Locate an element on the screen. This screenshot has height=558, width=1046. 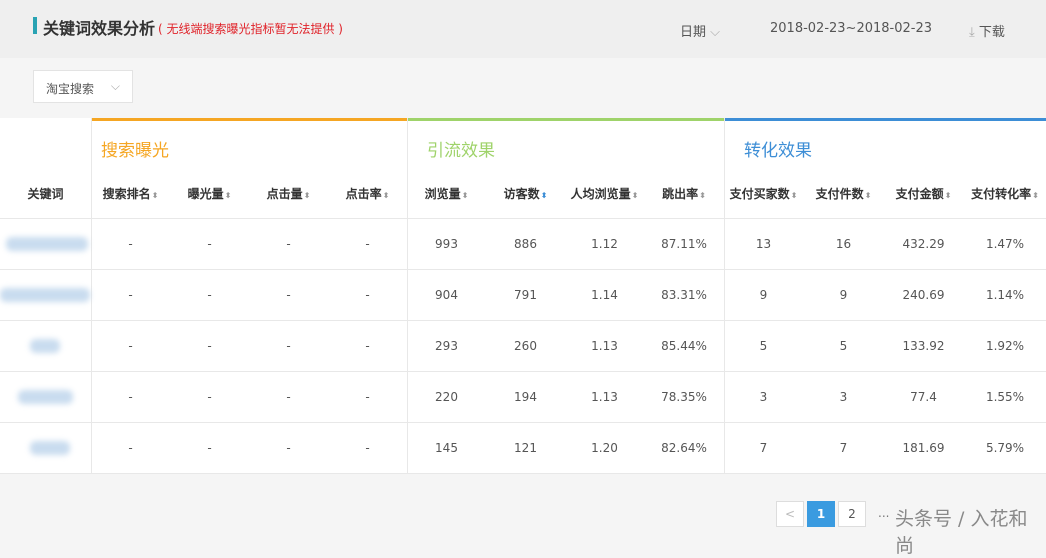
column-label: 关键词 is located at coordinates (45, 194).